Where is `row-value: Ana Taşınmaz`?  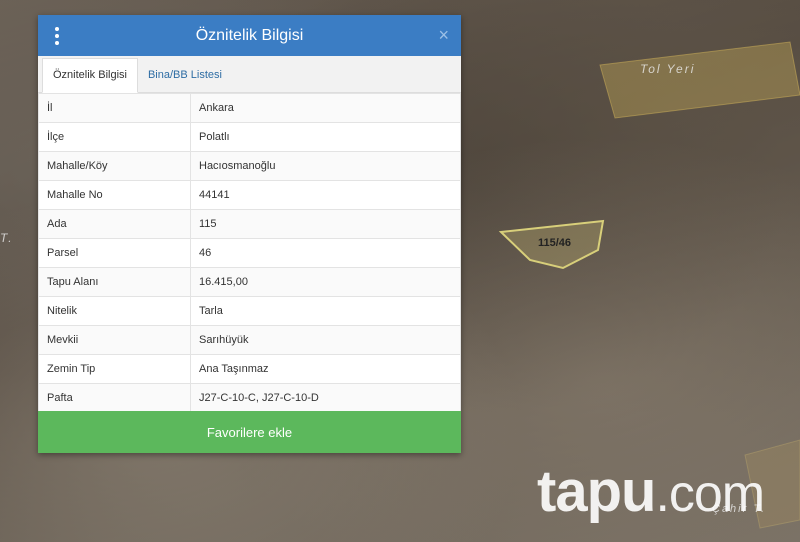 row-value: Ana Taşınmaz is located at coordinates (325, 369).